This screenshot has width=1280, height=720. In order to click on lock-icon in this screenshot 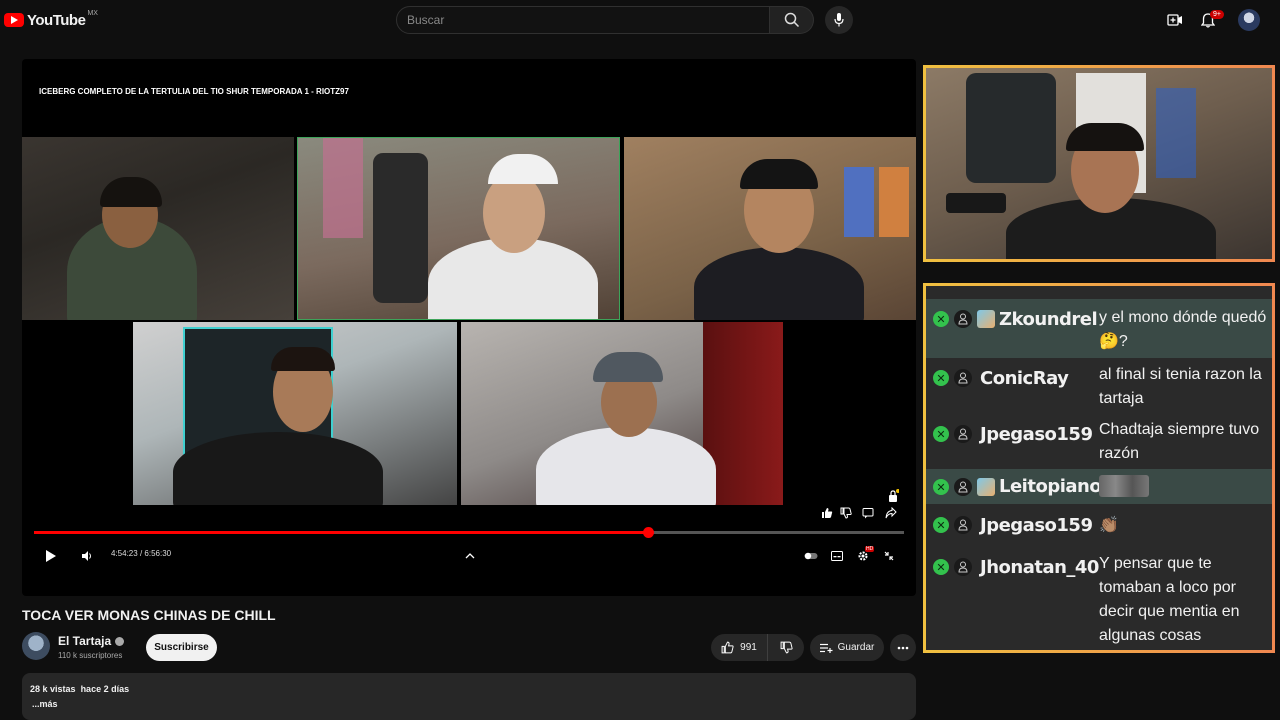, I will do `click(894, 495)`.